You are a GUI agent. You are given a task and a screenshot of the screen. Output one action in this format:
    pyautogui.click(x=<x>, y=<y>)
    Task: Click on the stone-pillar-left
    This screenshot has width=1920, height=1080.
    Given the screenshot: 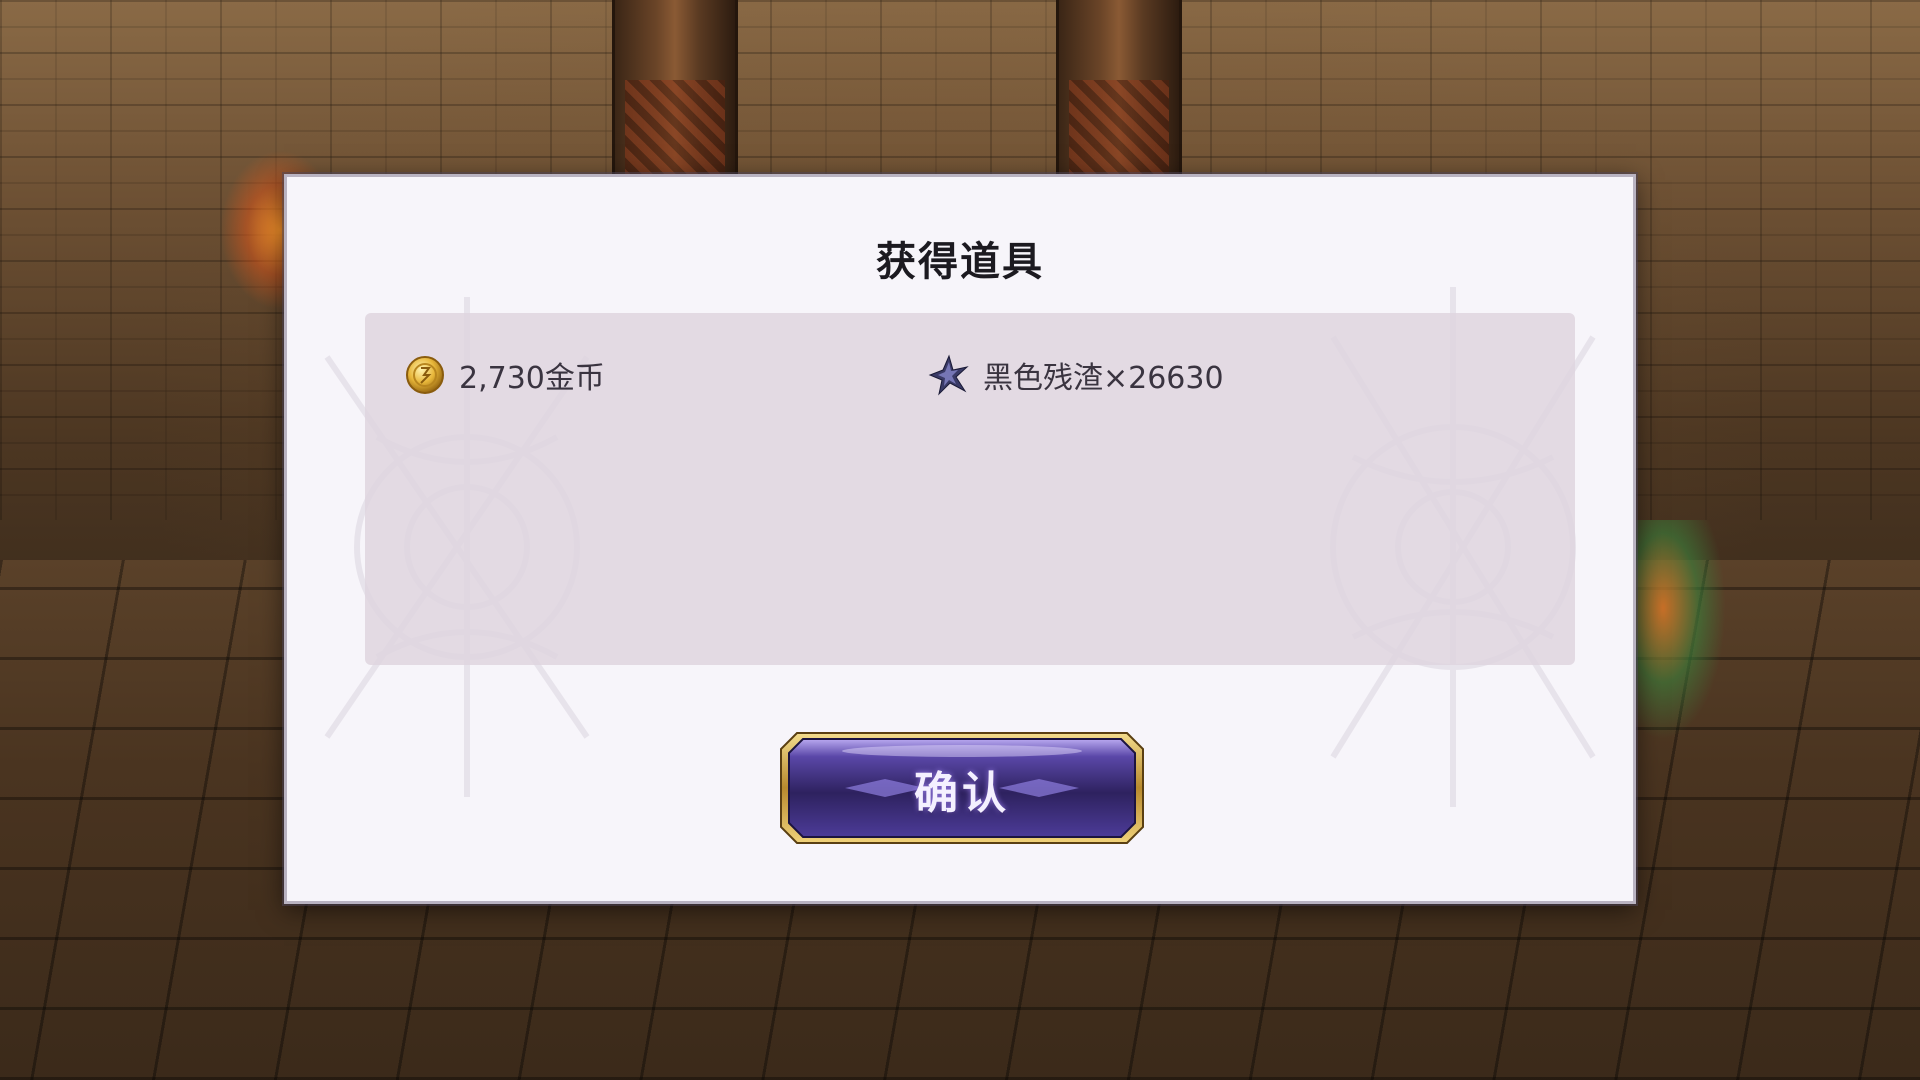 What is the action you would take?
    pyautogui.click(x=675, y=90)
    